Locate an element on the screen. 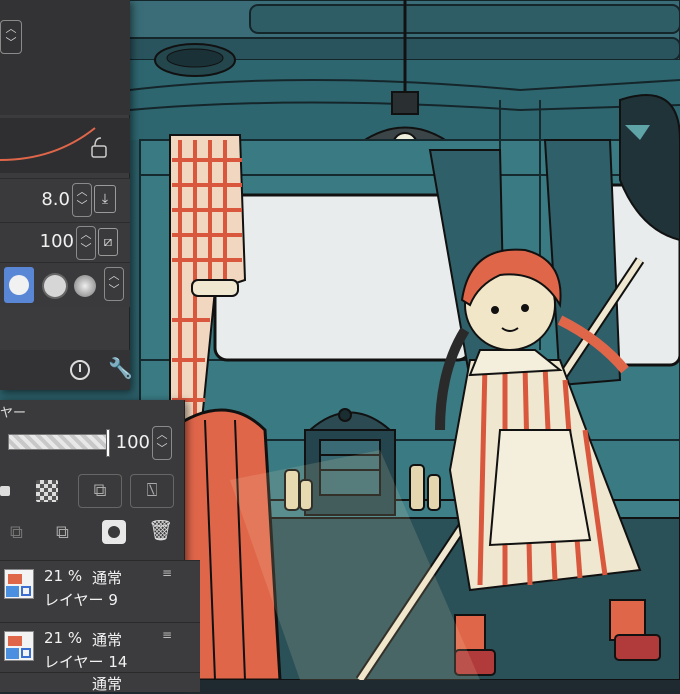  top-stepper: ︿ ﹀ is located at coordinates (11, 37).